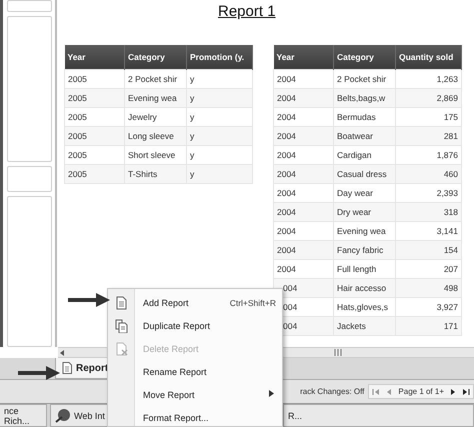 This screenshot has height=427, width=474. I want to click on table-cell: Full length, so click(365, 268).